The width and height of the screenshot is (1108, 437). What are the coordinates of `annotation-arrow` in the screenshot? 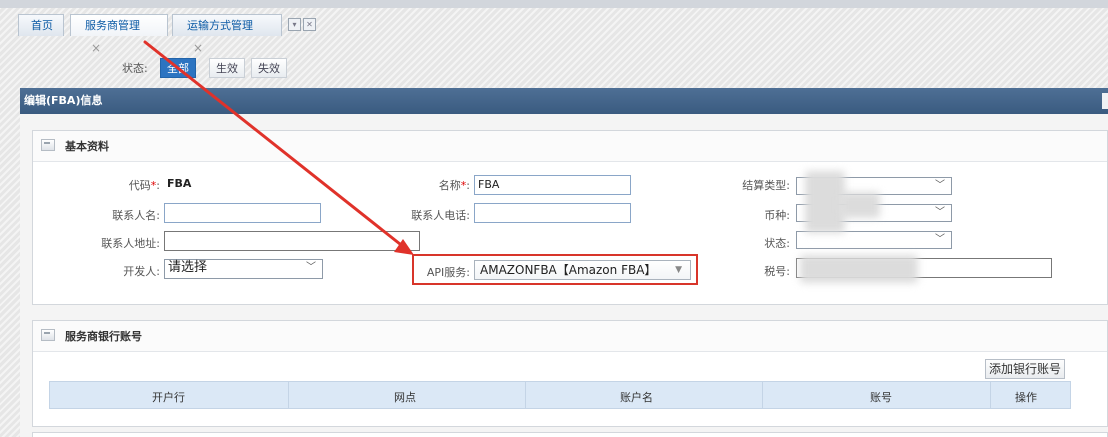 It's located at (278, 147).